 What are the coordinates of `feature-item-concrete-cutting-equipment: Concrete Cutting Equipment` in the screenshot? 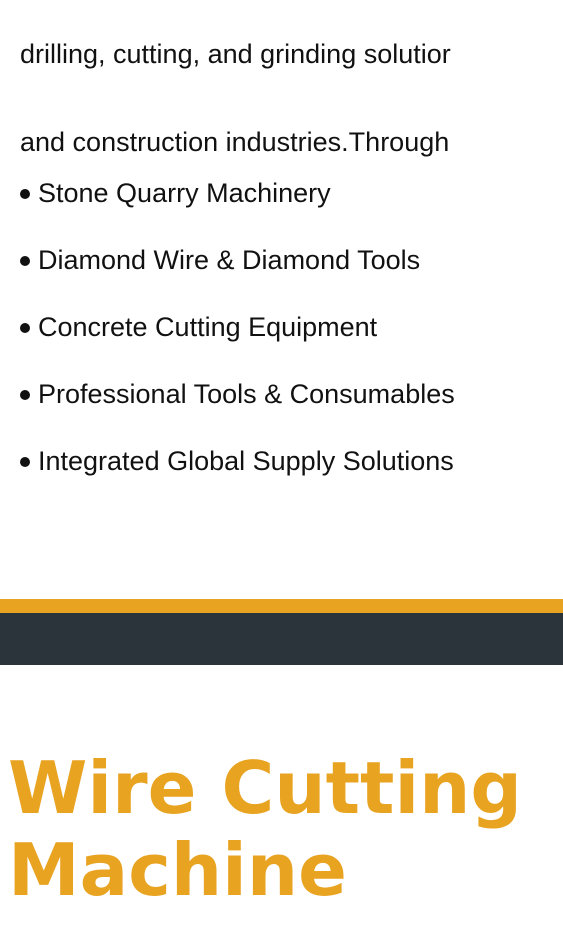 It's located at (291, 327).